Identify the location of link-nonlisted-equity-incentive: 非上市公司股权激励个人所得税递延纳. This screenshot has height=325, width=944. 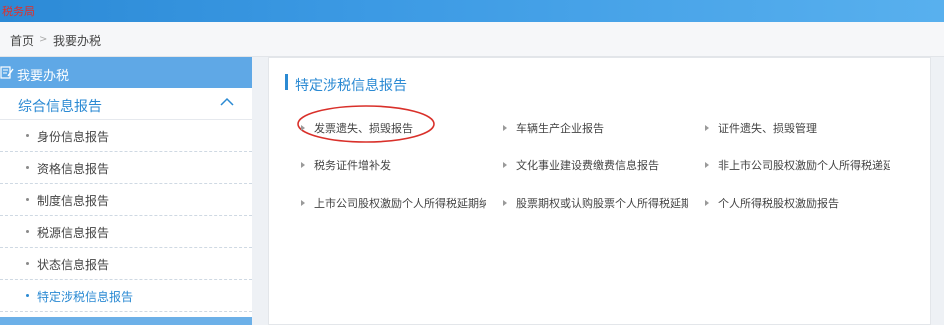
(797, 165).